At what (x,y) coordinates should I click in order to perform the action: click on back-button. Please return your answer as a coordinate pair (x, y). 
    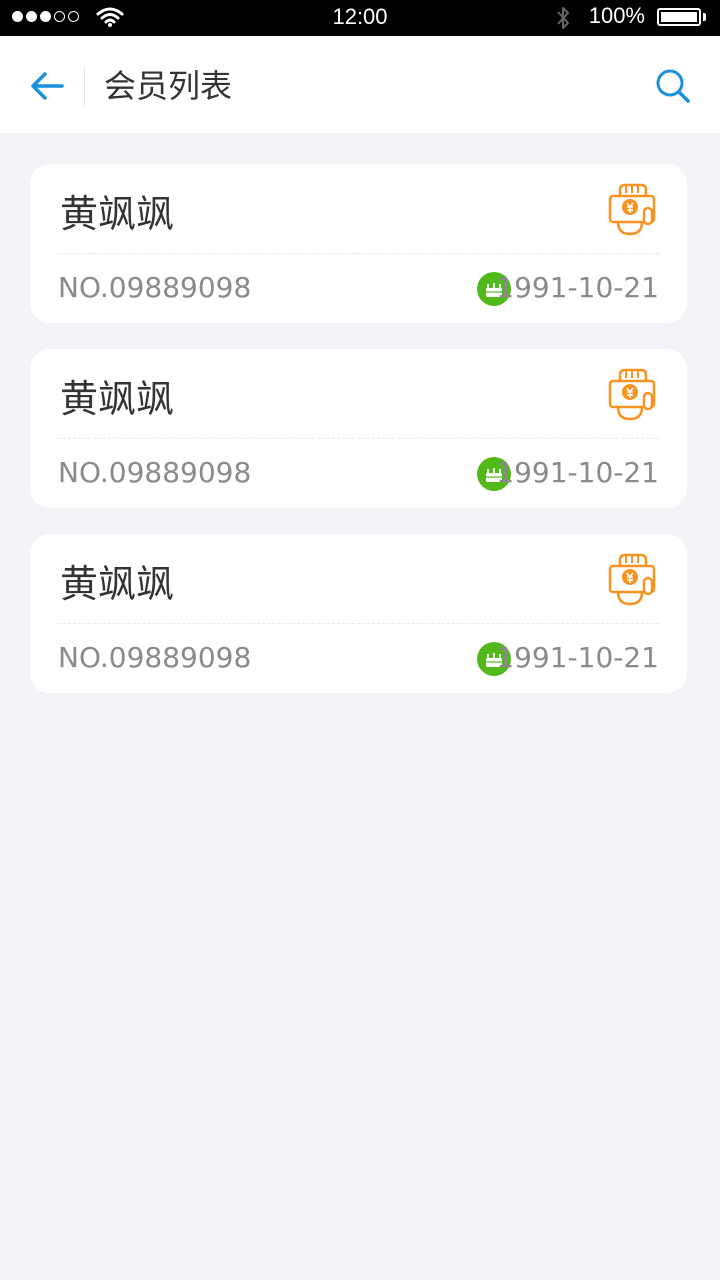
    Looking at the image, I should click on (48, 86).